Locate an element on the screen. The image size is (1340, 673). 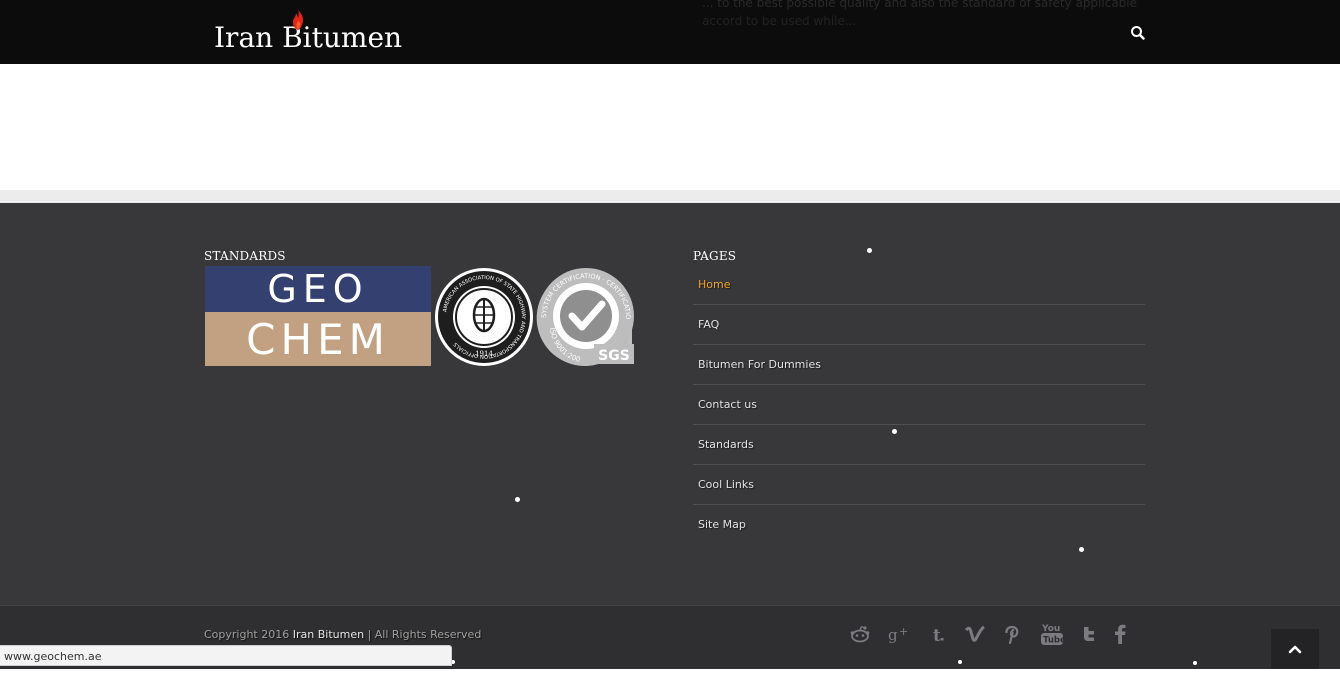
tumblr-icon: t is located at coordinates (938, 634).